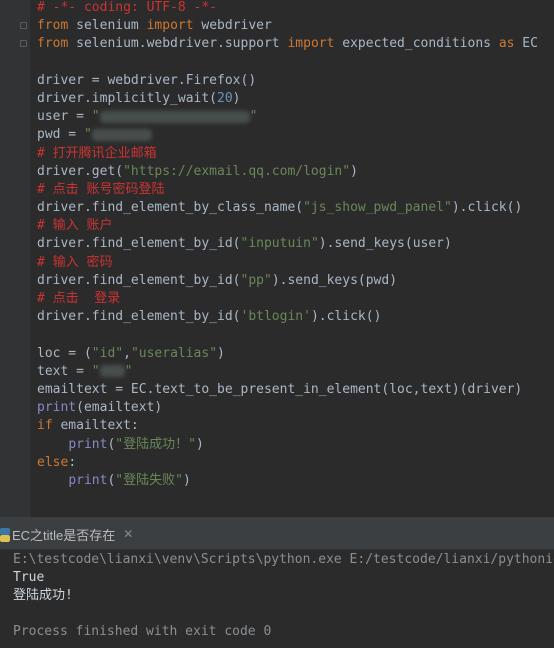  Describe the element at coordinates (416, 44) in the screenshot. I see `code-token: expected_conditions` at that location.